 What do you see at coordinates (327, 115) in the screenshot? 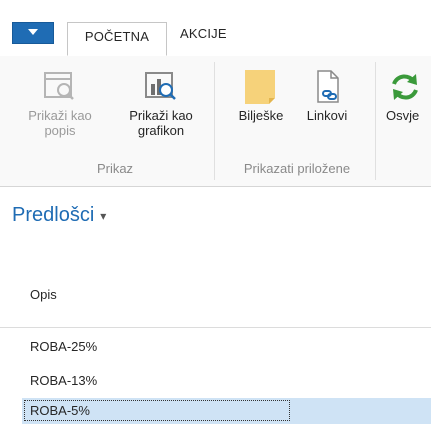
I see `links-label: Linkovi` at bounding box center [327, 115].